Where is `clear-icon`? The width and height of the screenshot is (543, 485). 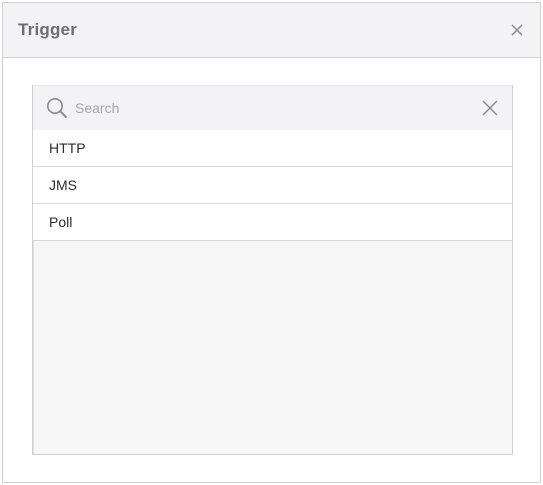 clear-icon is located at coordinates (490, 108).